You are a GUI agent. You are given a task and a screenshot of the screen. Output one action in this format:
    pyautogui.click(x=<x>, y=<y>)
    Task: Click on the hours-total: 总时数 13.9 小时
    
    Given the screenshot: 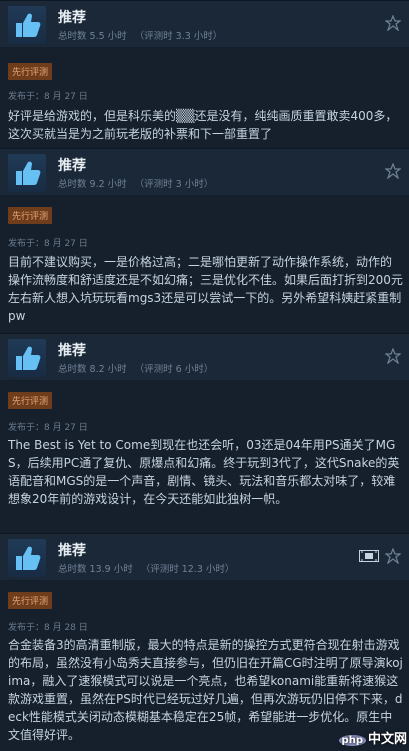 What is the action you would take?
    pyautogui.click(x=95, y=569)
    